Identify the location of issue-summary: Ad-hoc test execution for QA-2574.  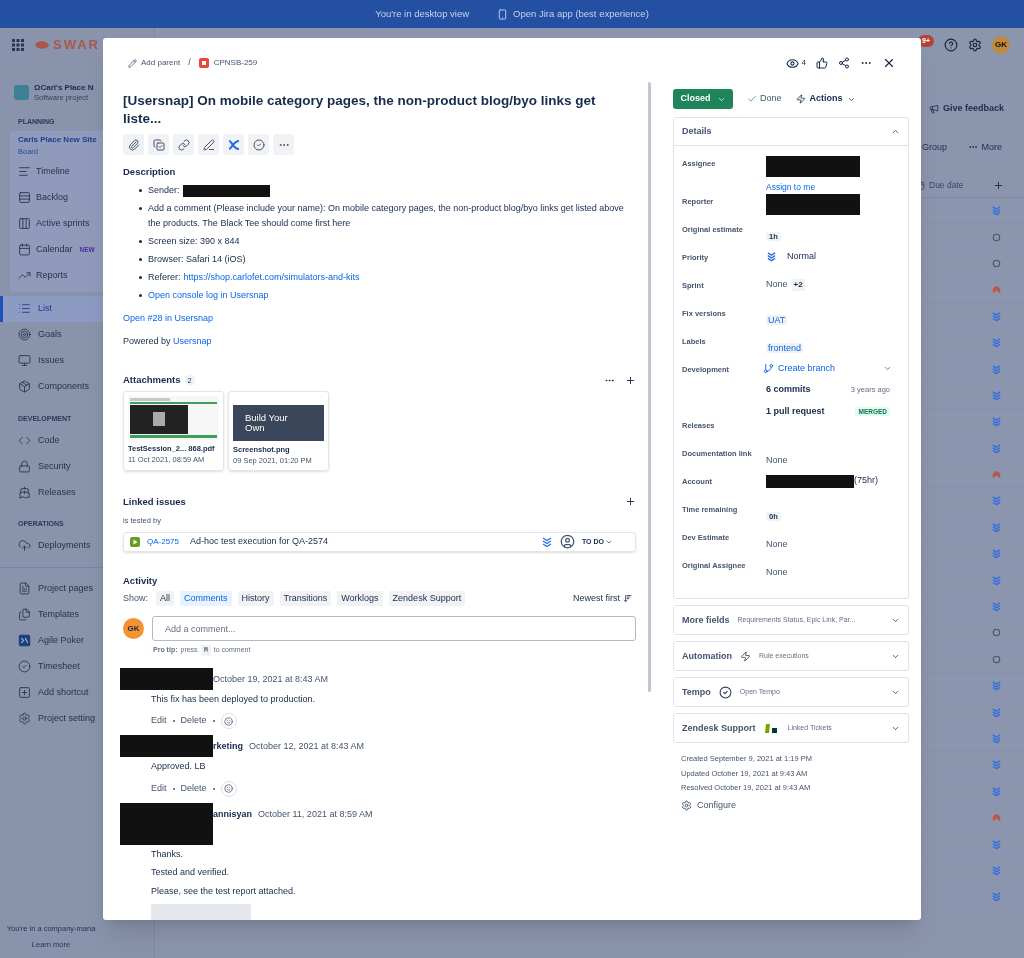
(259, 542).